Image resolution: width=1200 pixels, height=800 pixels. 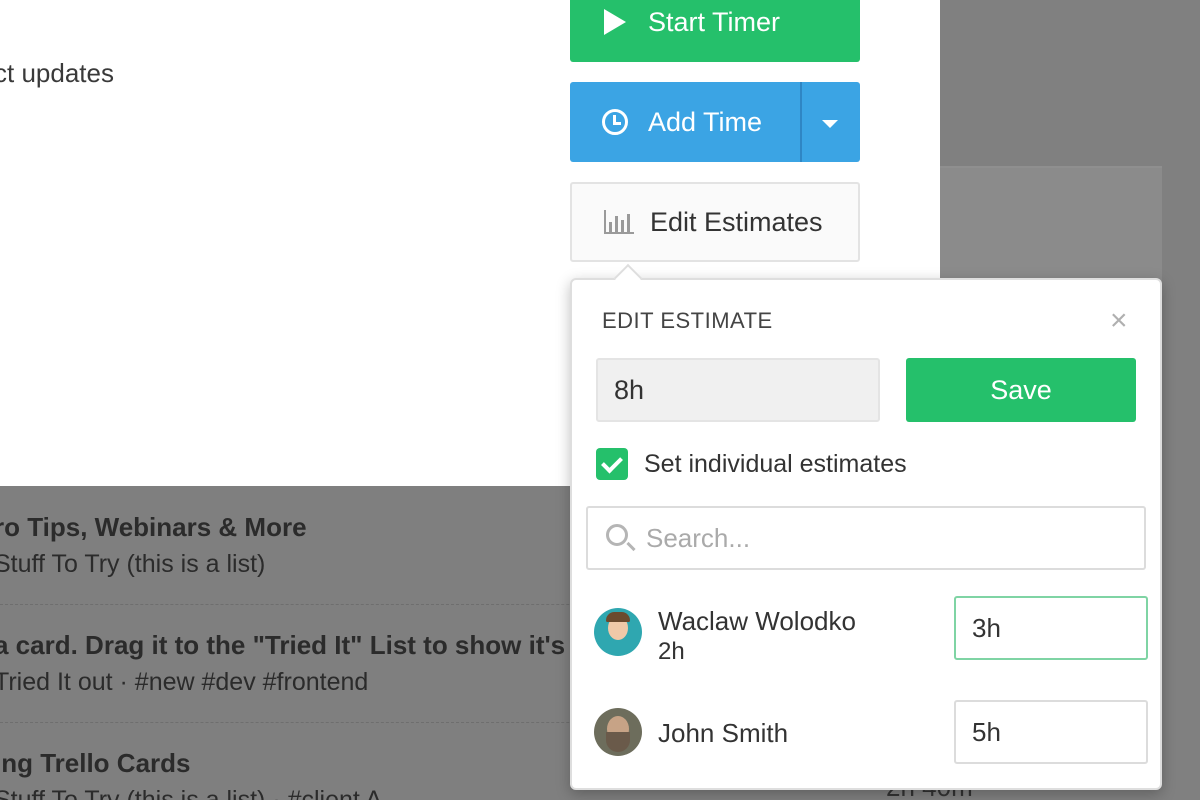 I want to click on start-timer-label: Start Timer, so click(x=714, y=21).